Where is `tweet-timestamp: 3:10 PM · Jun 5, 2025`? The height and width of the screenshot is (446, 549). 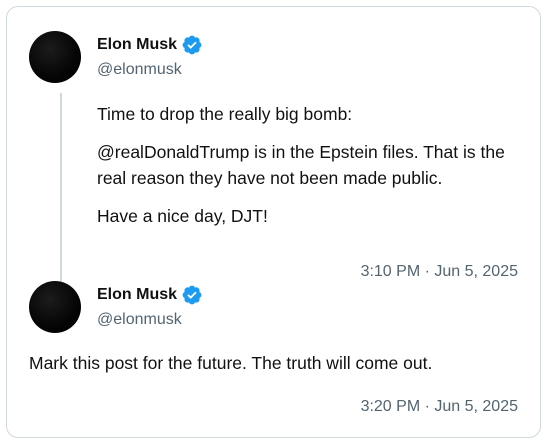 tweet-timestamp: 3:10 PM · Jun 5, 2025 is located at coordinates (439, 272).